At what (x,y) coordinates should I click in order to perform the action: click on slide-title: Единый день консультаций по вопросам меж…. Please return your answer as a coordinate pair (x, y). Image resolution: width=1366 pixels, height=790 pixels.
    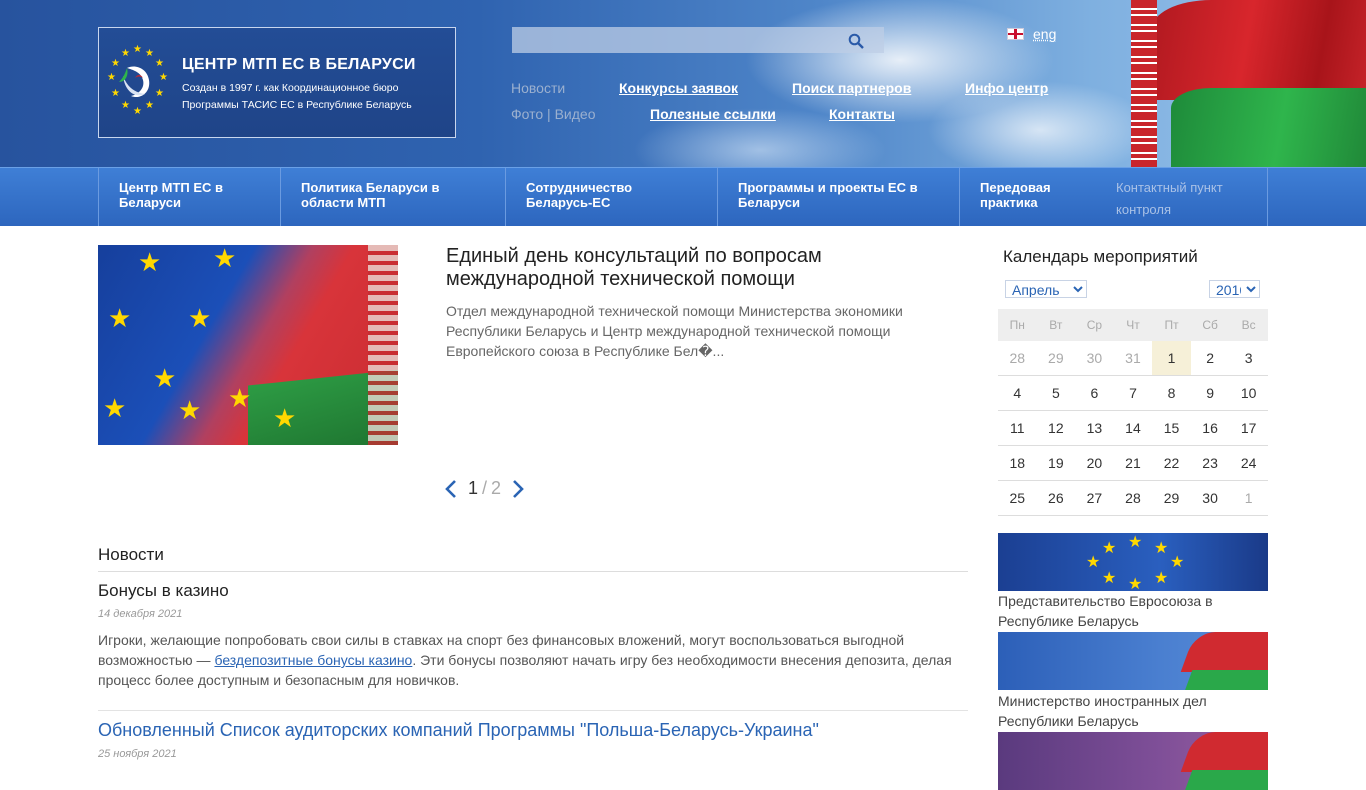
    Looking at the image, I should click on (656, 268).